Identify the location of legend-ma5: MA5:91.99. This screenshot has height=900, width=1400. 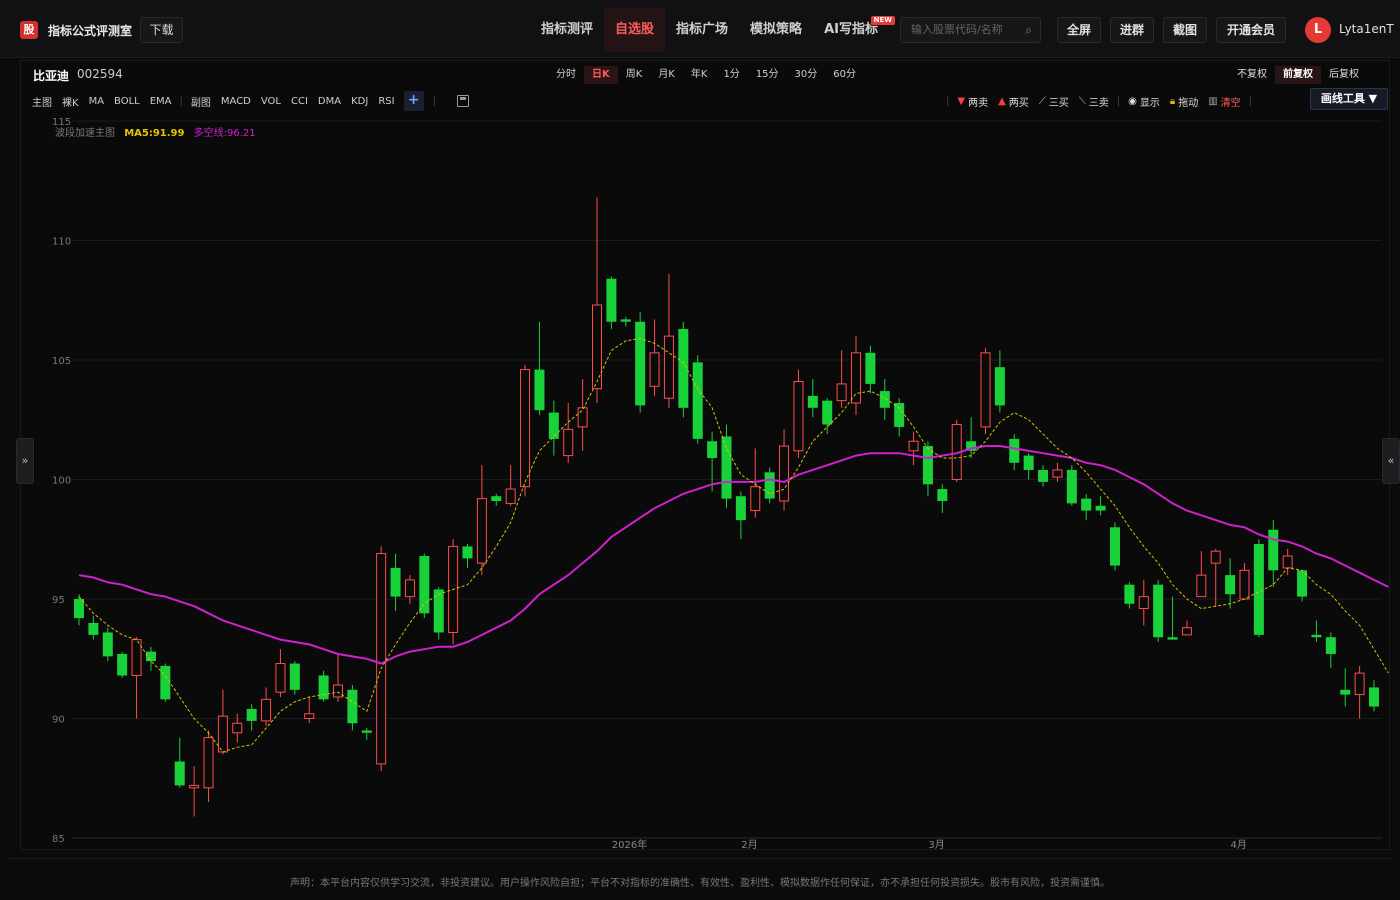
(154, 133).